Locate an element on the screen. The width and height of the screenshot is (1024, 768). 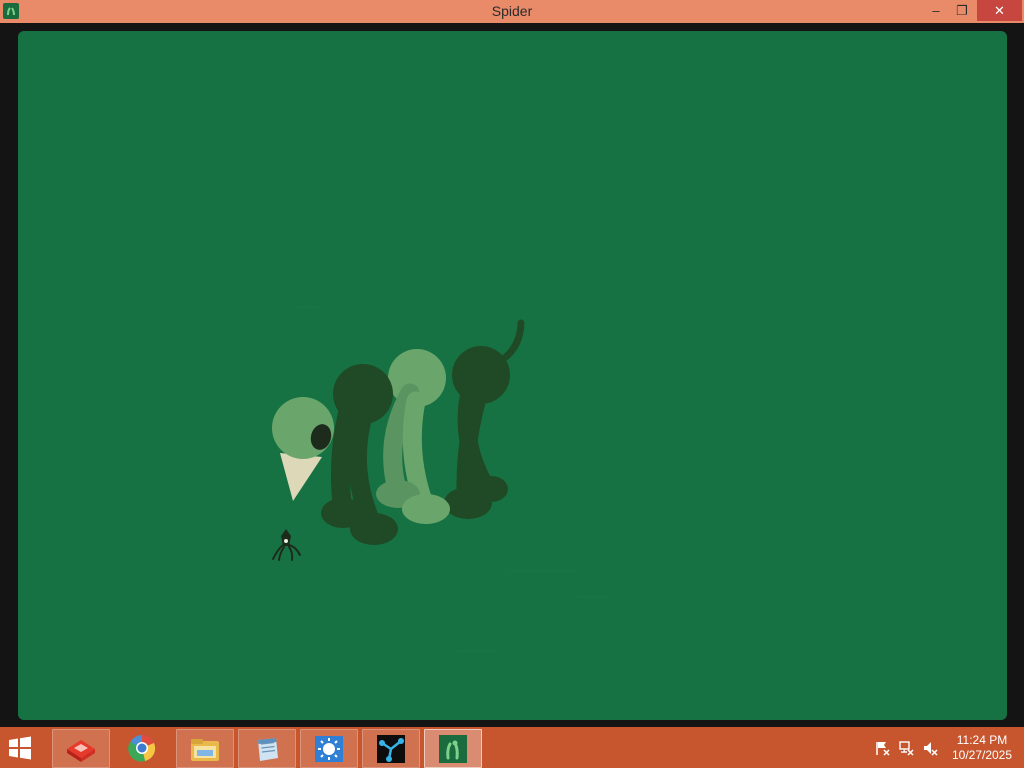
taskbar: 11:24 PM 10/27/2025 is located at coordinates (512, 747).